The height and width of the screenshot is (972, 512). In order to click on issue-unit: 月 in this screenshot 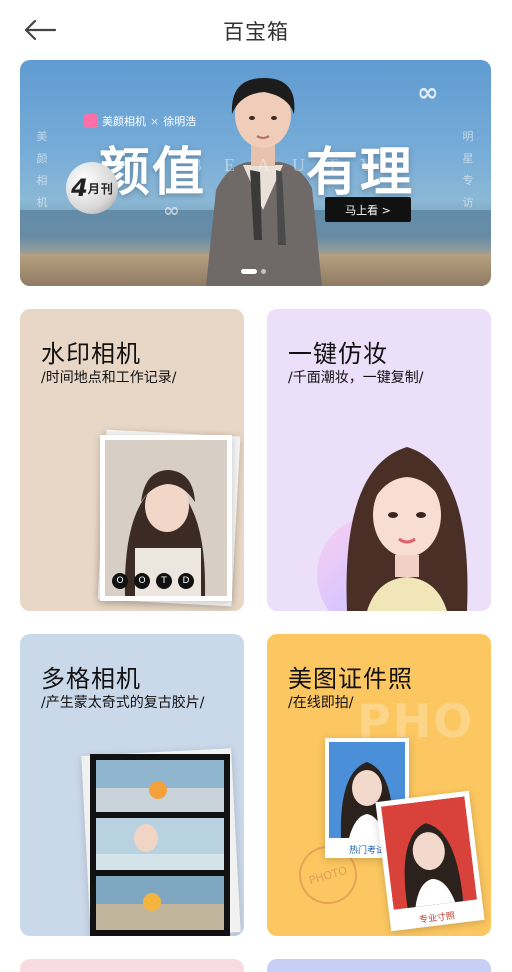, I will do `click(93, 188)`.